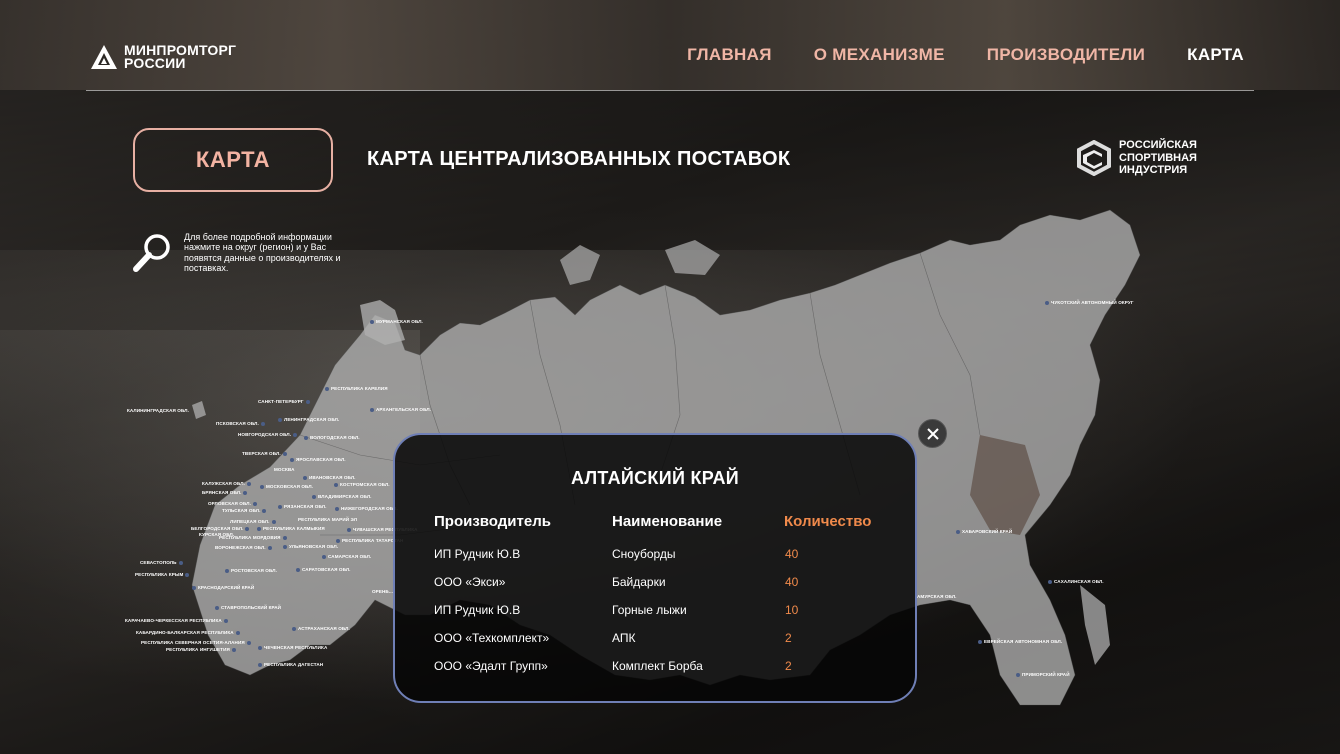 The height and width of the screenshot is (754, 1340). What do you see at coordinates (362, 484) in the screenshot?
I see `map-label: КОСТРОМСКАЯ ОБЛ.` at bounding box center [362, 484].